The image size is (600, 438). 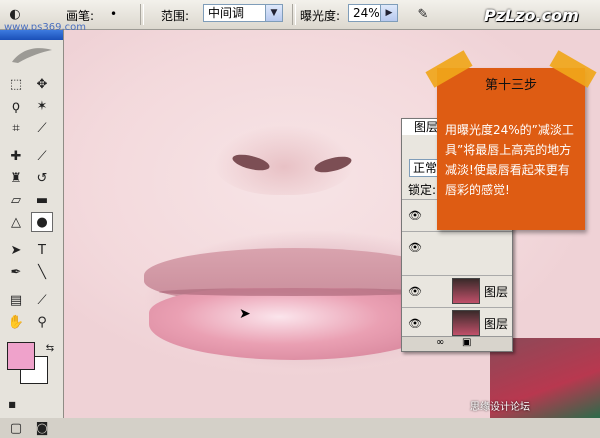 I want to click on quick-mask-icon: ◙, so click(x=42, y=428).